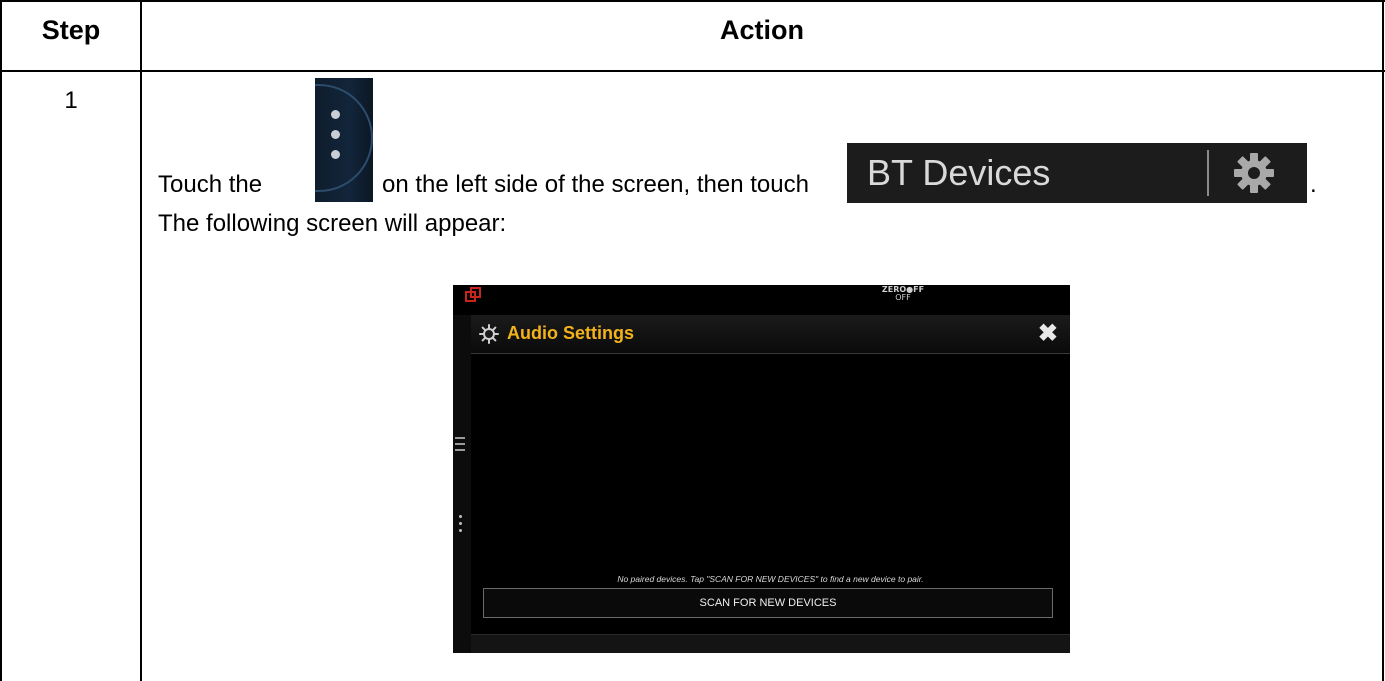 The width and height of the screenshot is (1385, 681). What do you see at coordinates (141, 340) in the screenshot?
I see `table-border-divider` at bounding box center [141, 340].